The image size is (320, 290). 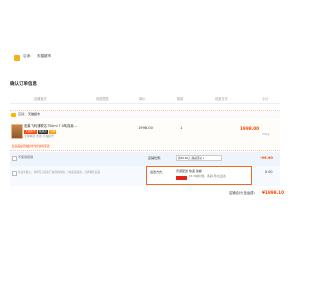 I want to click on shop-name-link: 天猫超市, so click(x=34, y=114).